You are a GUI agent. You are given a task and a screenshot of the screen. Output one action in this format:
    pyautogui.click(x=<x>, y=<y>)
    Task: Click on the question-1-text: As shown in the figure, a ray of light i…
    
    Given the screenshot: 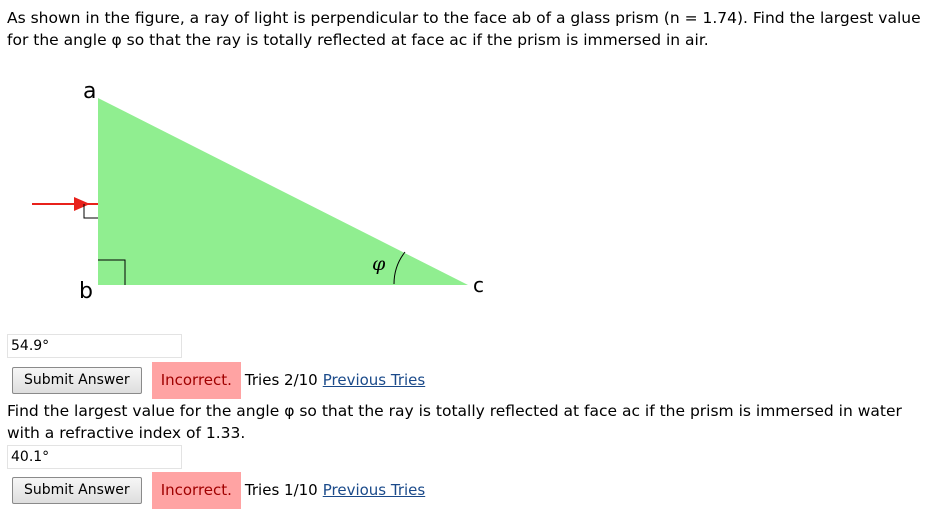 What is the action you would take?
    pyautogui.click(x=464, y=29)
    